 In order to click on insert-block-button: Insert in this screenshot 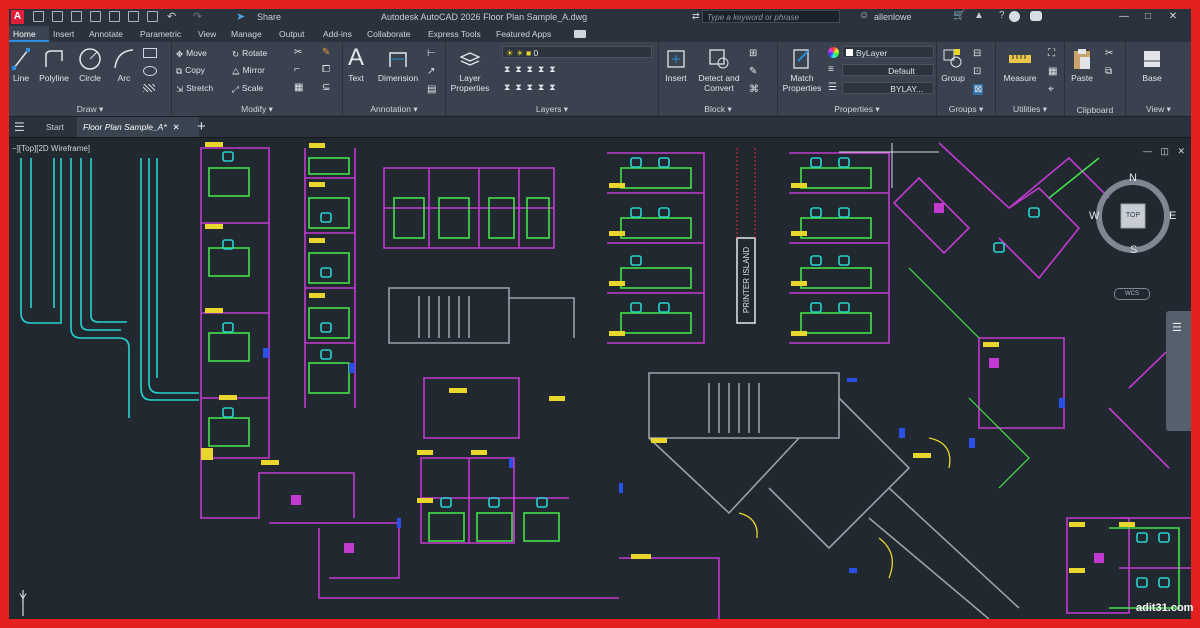, I will do `click(676, 65)`.